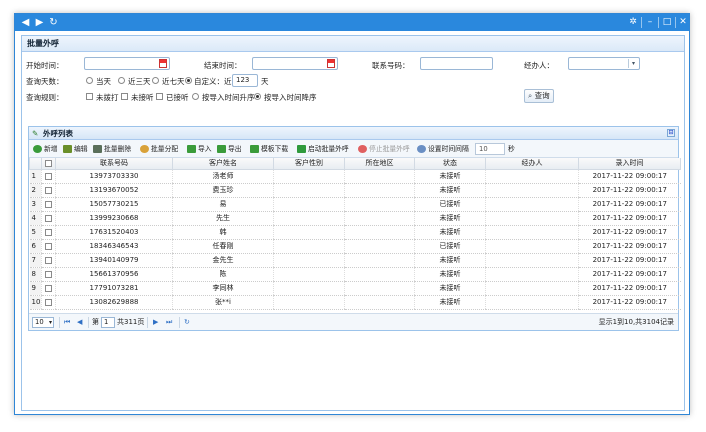  Describe the element at coordinates (355, 218) in the screenshot. I see `table-row: 4 13999230668 先生 未接听 2017-11-22 09:00:17` at that location.